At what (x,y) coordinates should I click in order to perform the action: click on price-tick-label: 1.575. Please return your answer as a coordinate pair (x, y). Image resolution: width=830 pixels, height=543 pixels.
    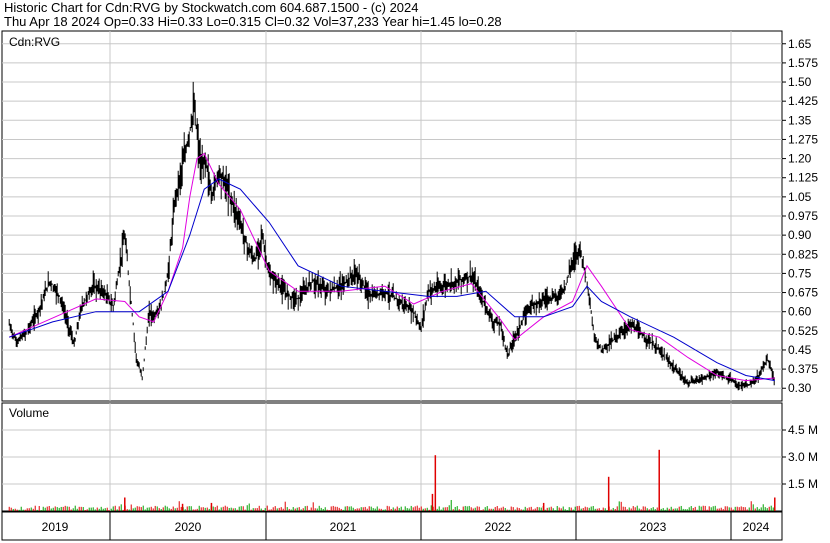
    Looking at the image, I should click on (803, 63).